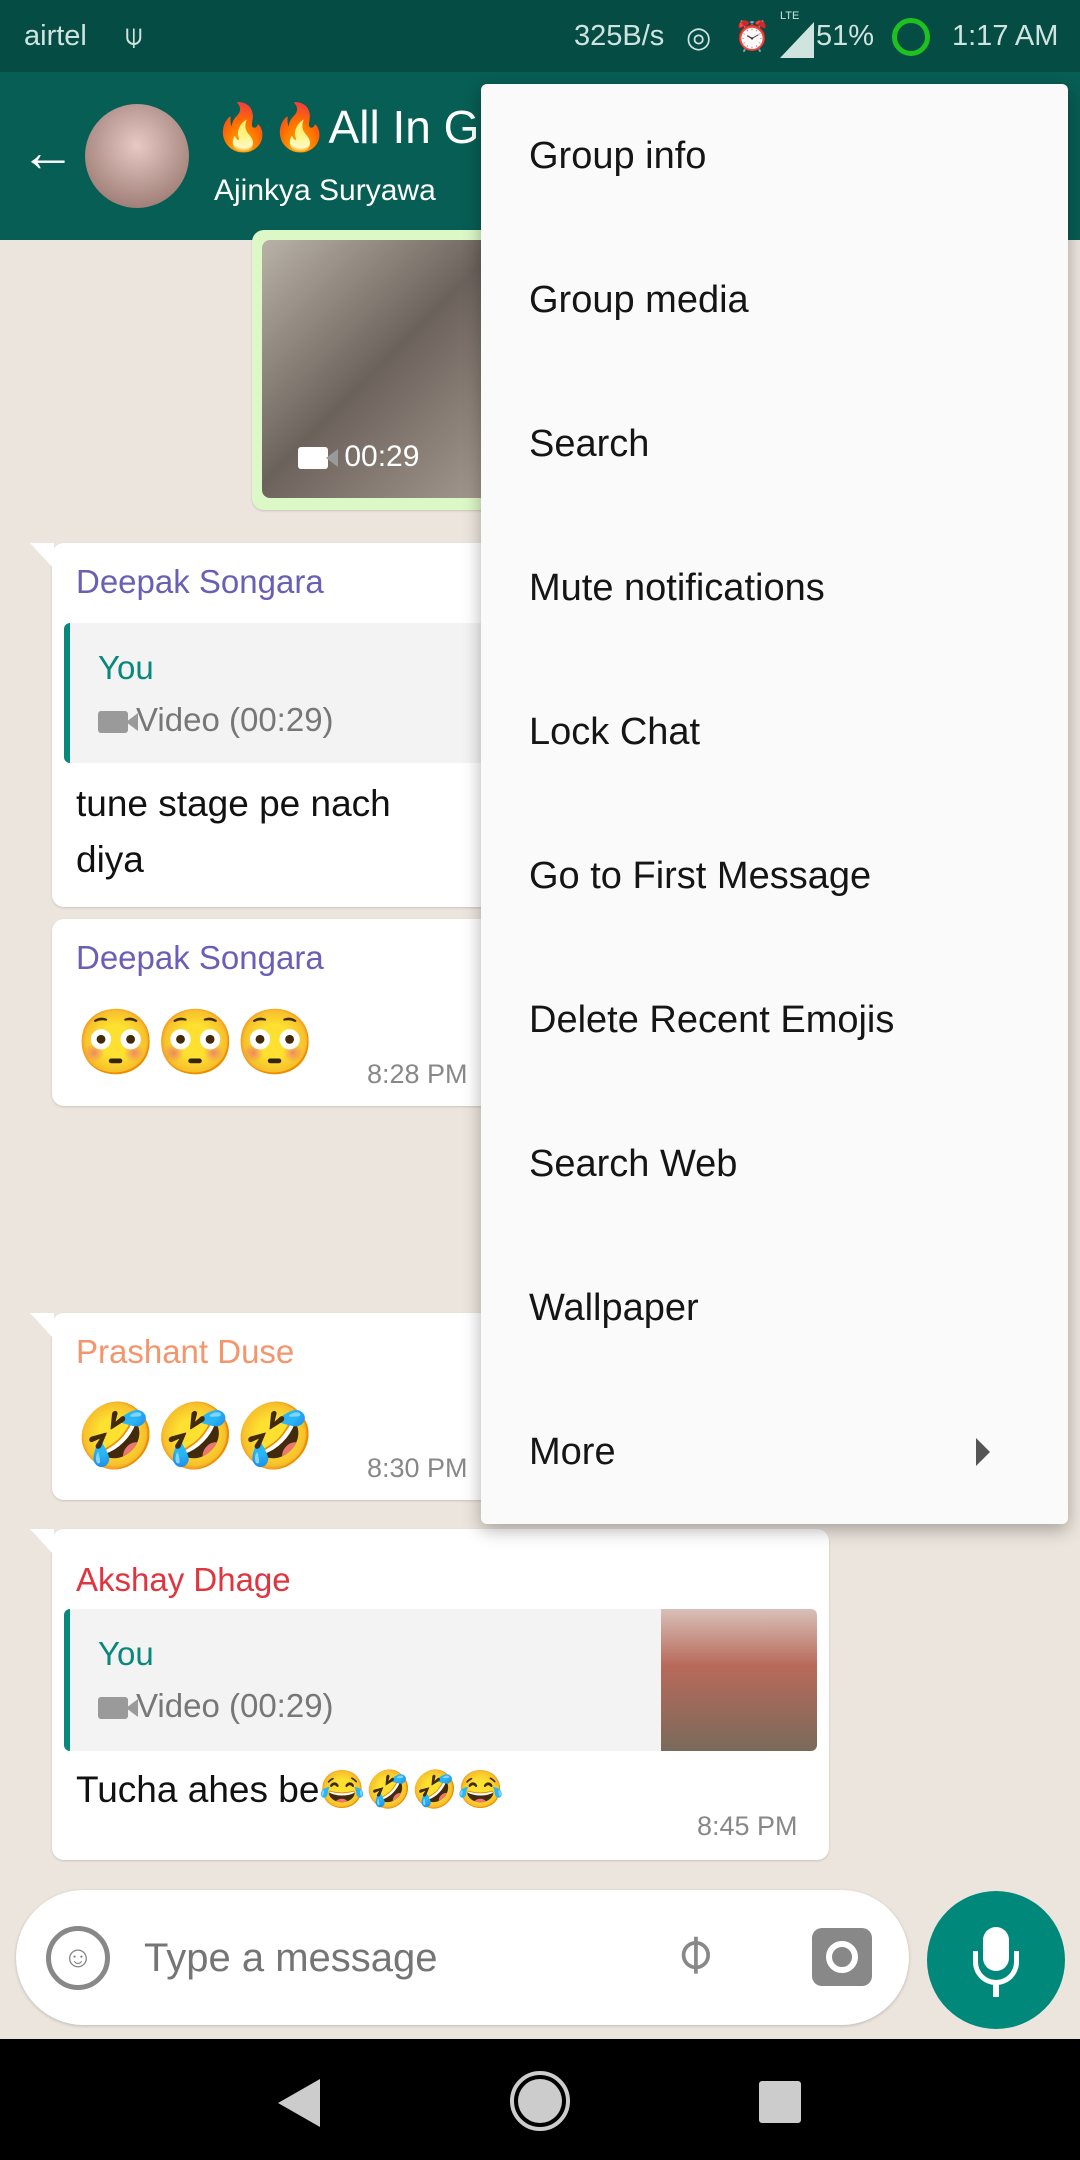 This screenshot has width=1080, height=2160. Describe the element at coordinates (382, 456) in the screenshot. I see `duration-text: 00:29` at that location.